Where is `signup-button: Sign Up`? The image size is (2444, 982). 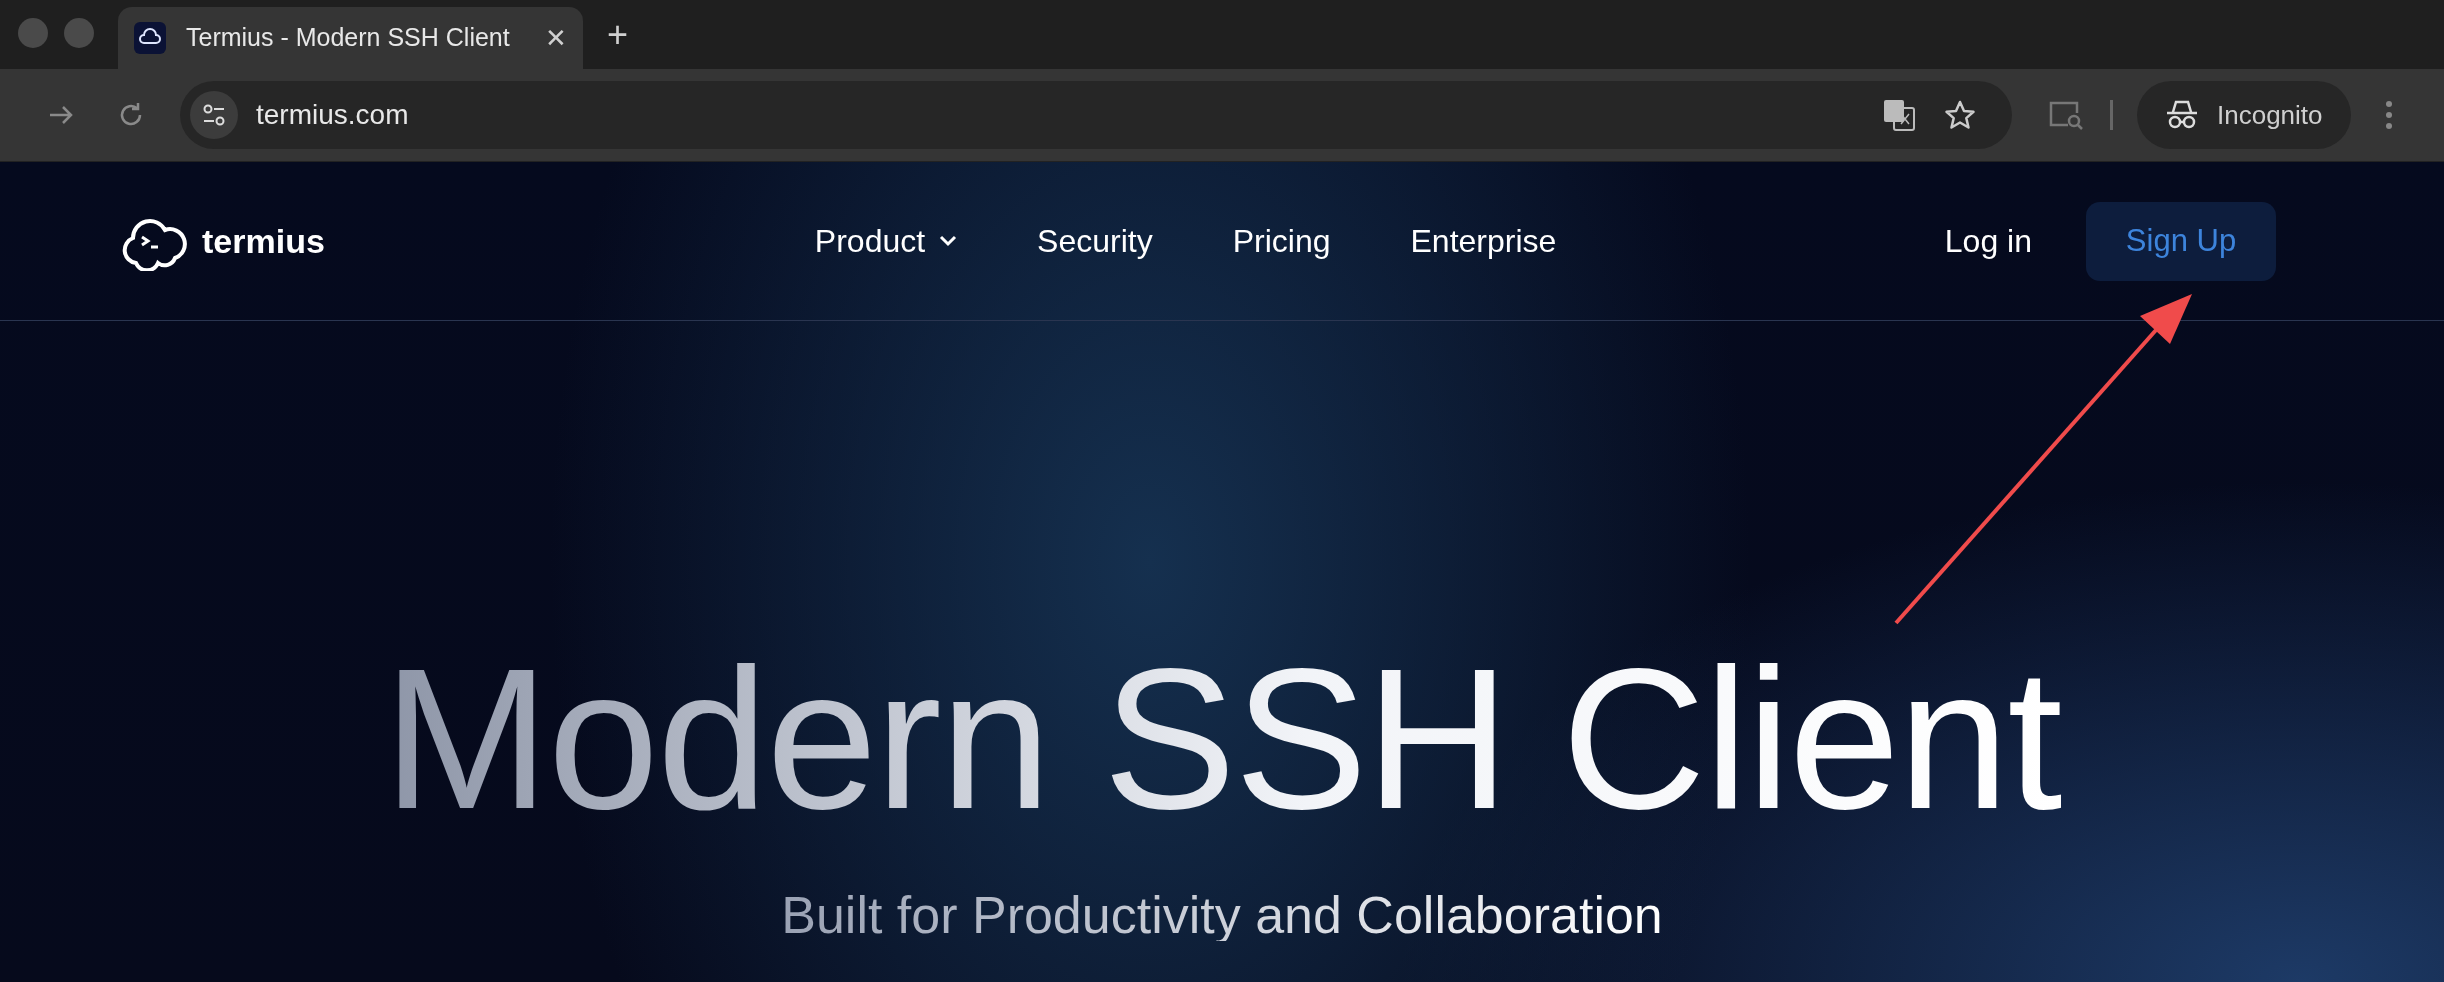 signup-button: Sign Up is located at coordinates (2181, 241).